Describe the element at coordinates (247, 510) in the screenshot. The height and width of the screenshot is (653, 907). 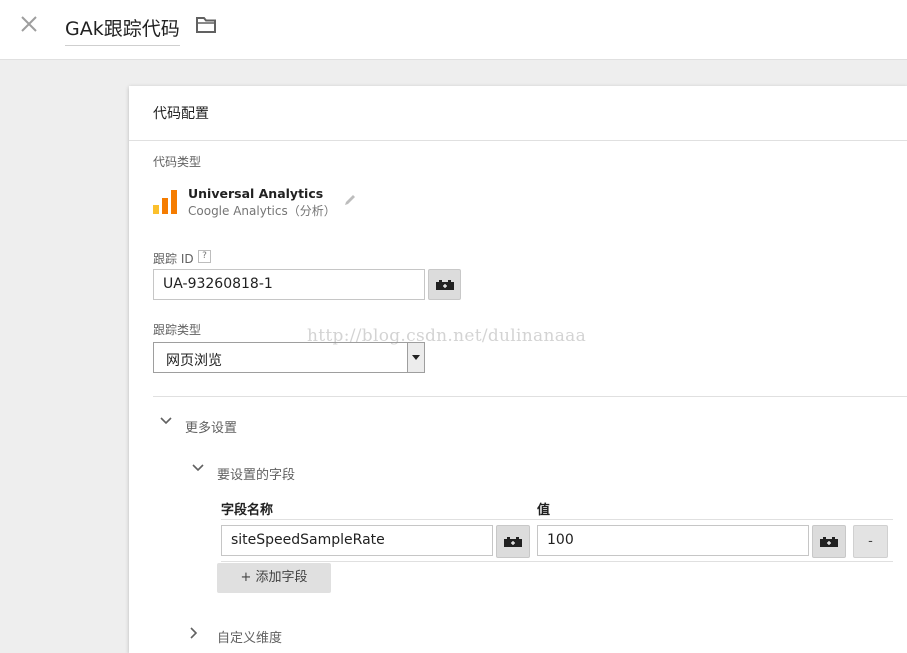
I see `field-name-column-header: 字段名称` at that location.